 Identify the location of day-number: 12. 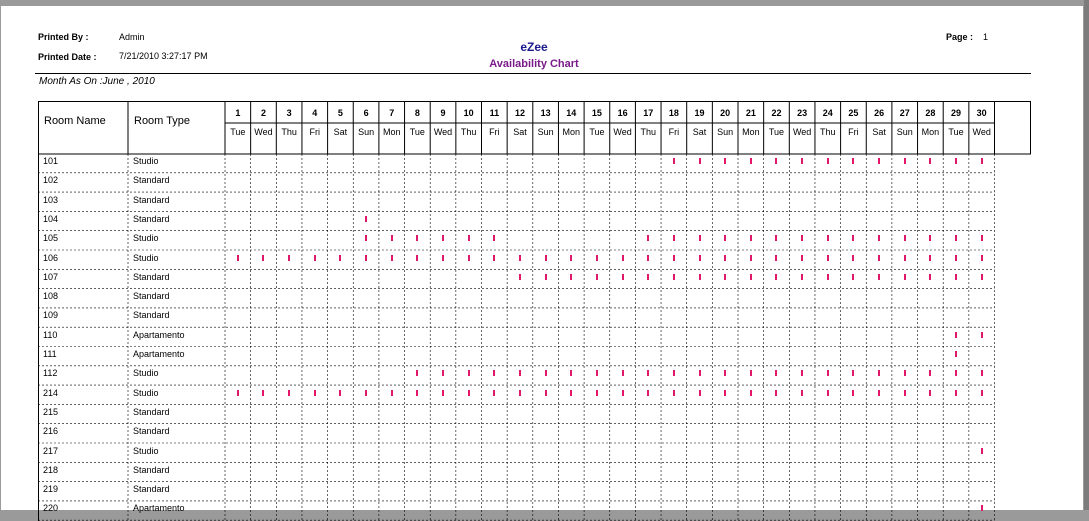
(519, 113).